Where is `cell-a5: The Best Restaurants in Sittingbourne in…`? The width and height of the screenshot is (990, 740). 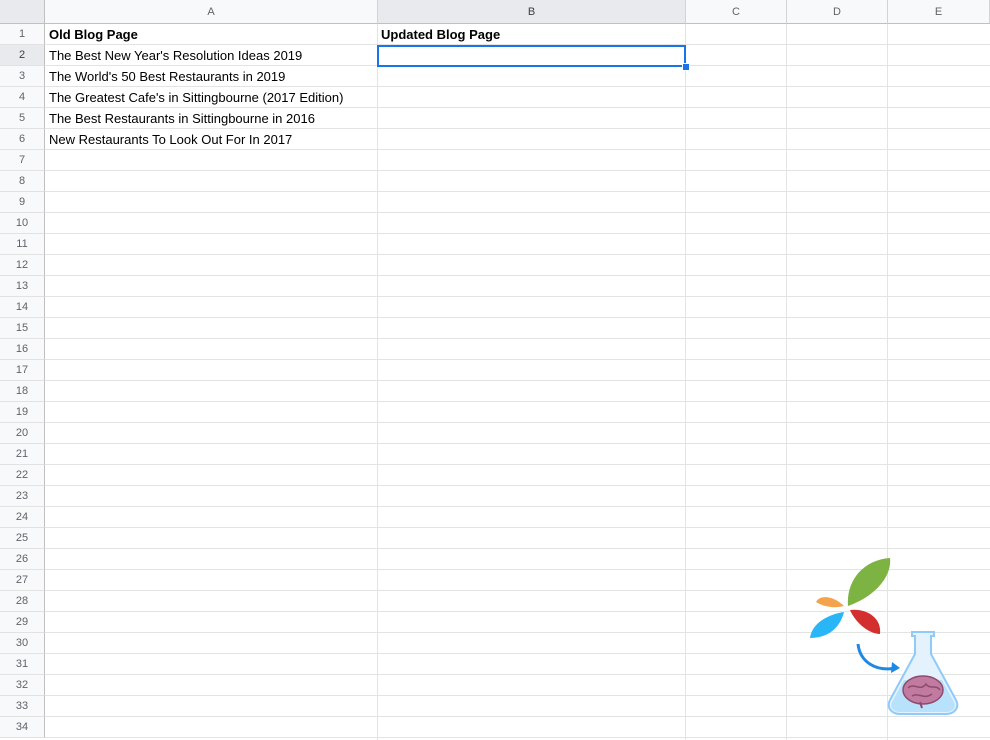
cell-a5: The Best Restaurants in Sittingbourne in… is located at coordinates (180, 118).